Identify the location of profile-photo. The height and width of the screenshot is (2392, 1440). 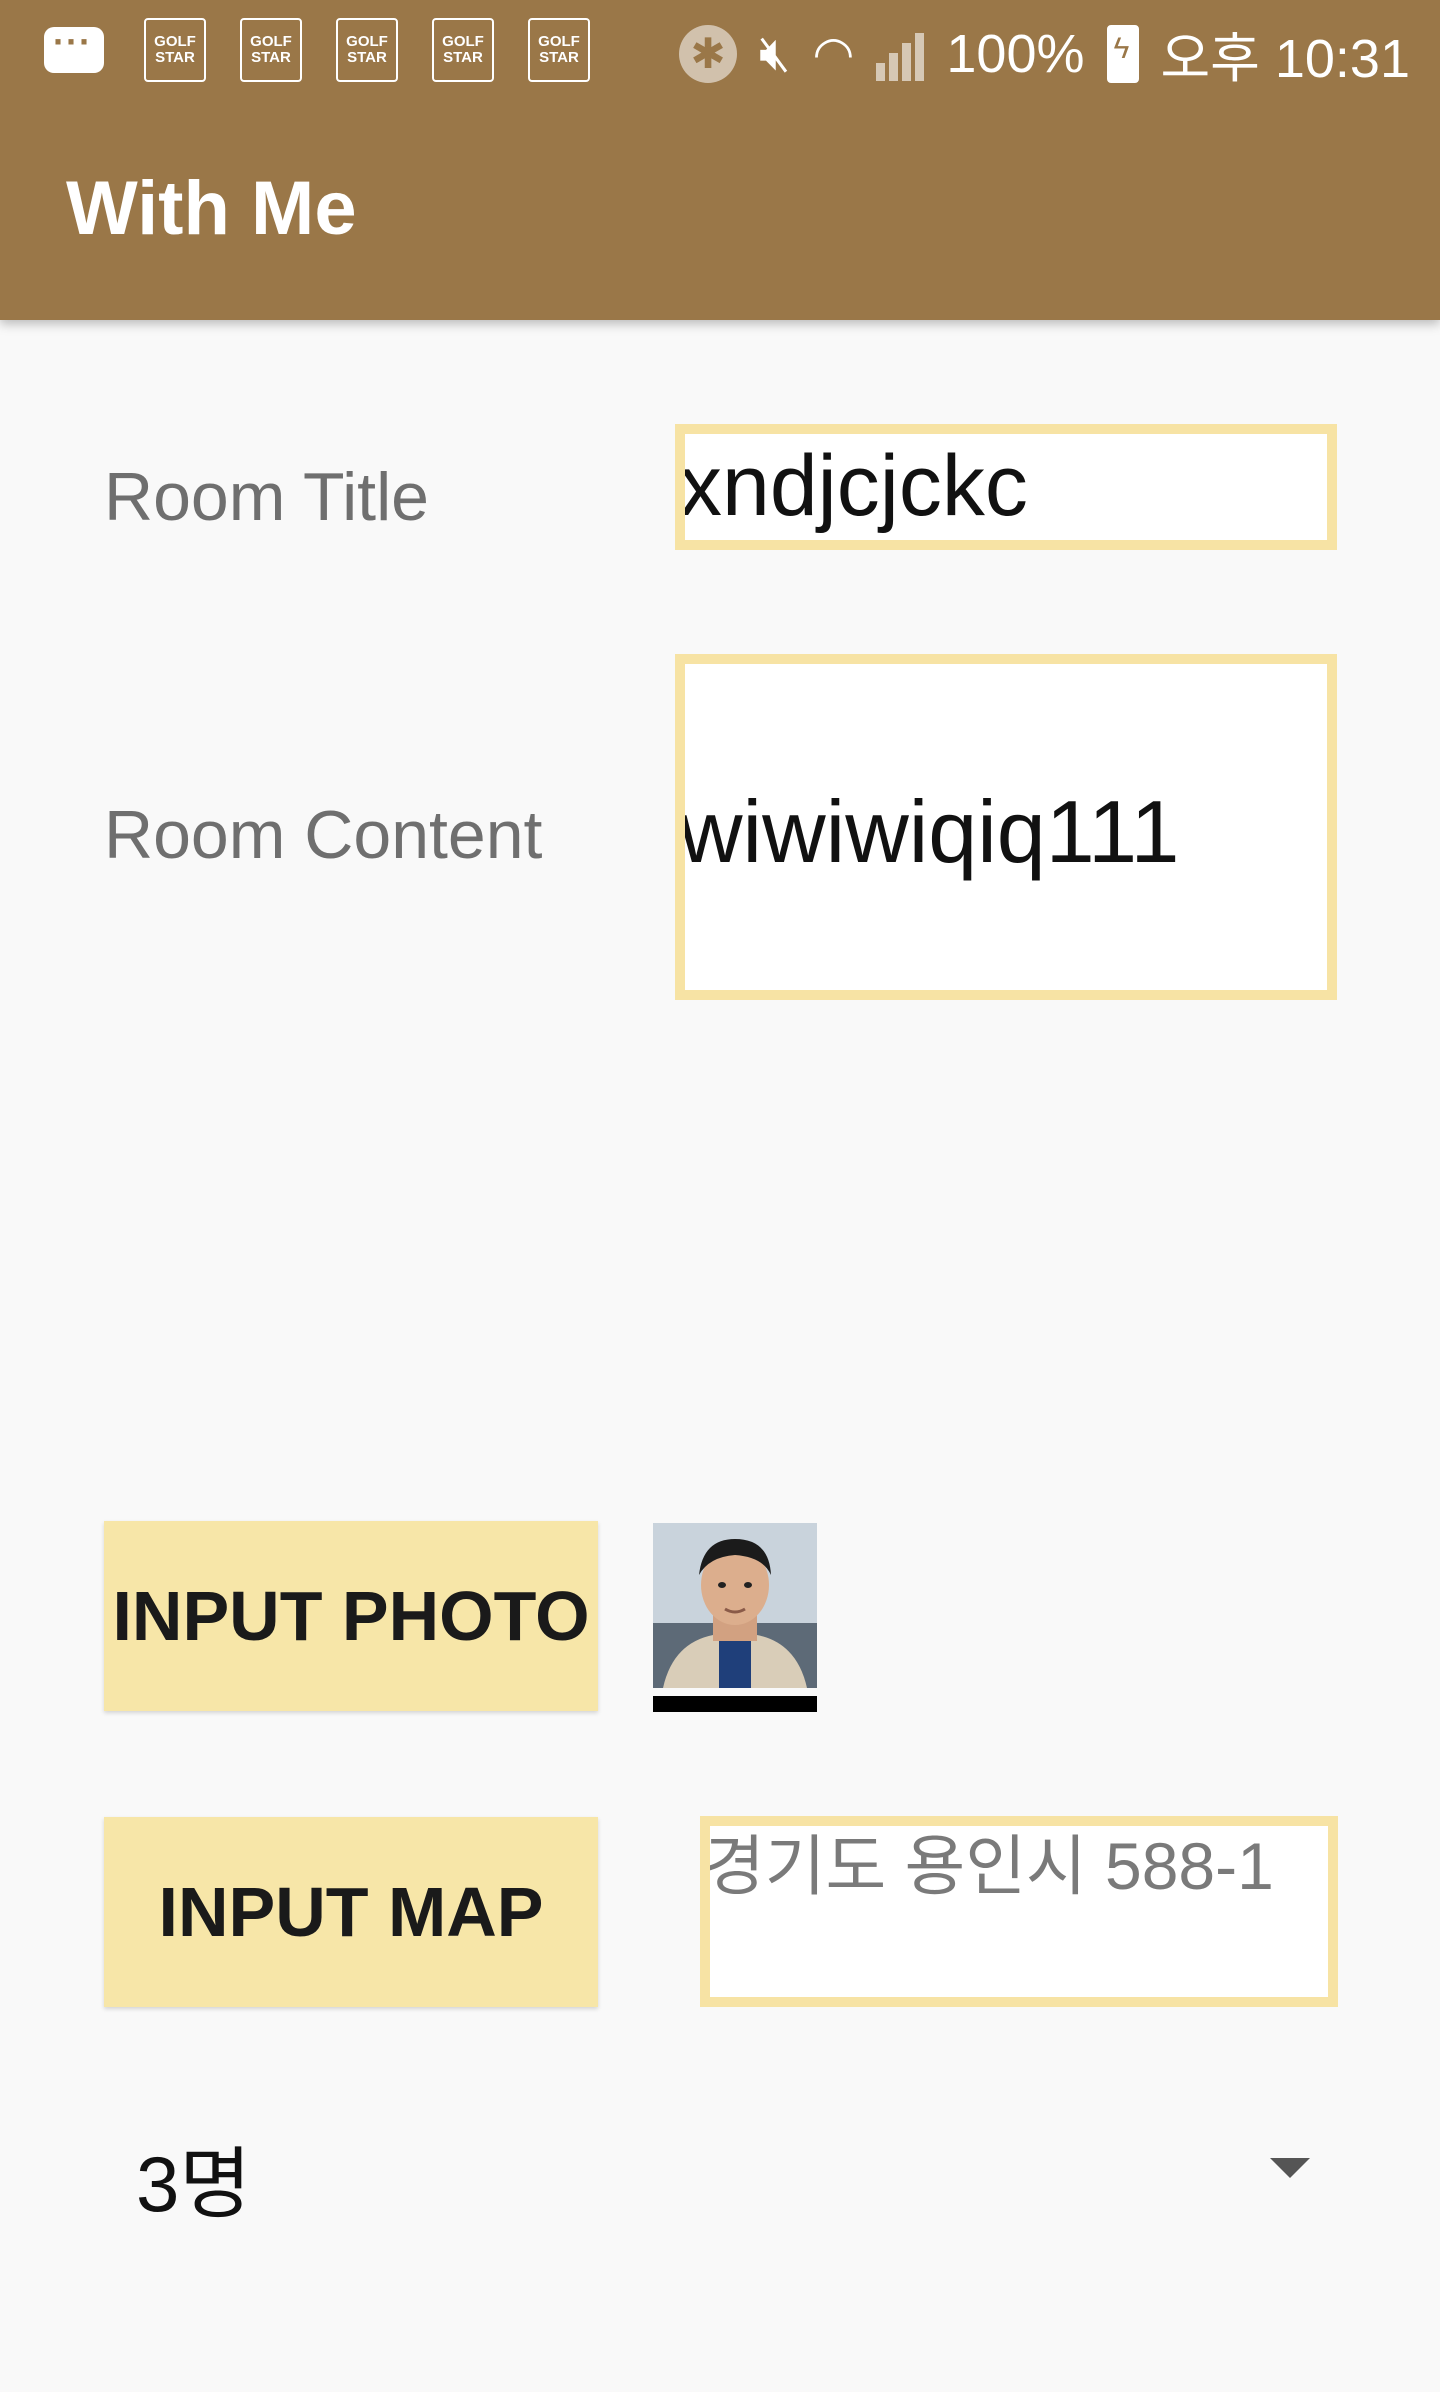
(735, 1605).